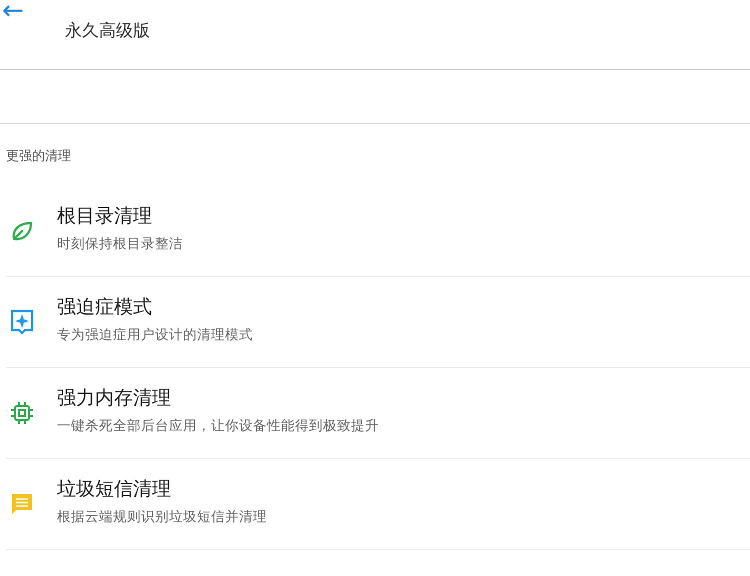 The image size is (750, 576). What do you see at coordinates (105, 307) in the screenshot?
I see `feature-title: 强迫症模式` at bounding box center [105, 307].